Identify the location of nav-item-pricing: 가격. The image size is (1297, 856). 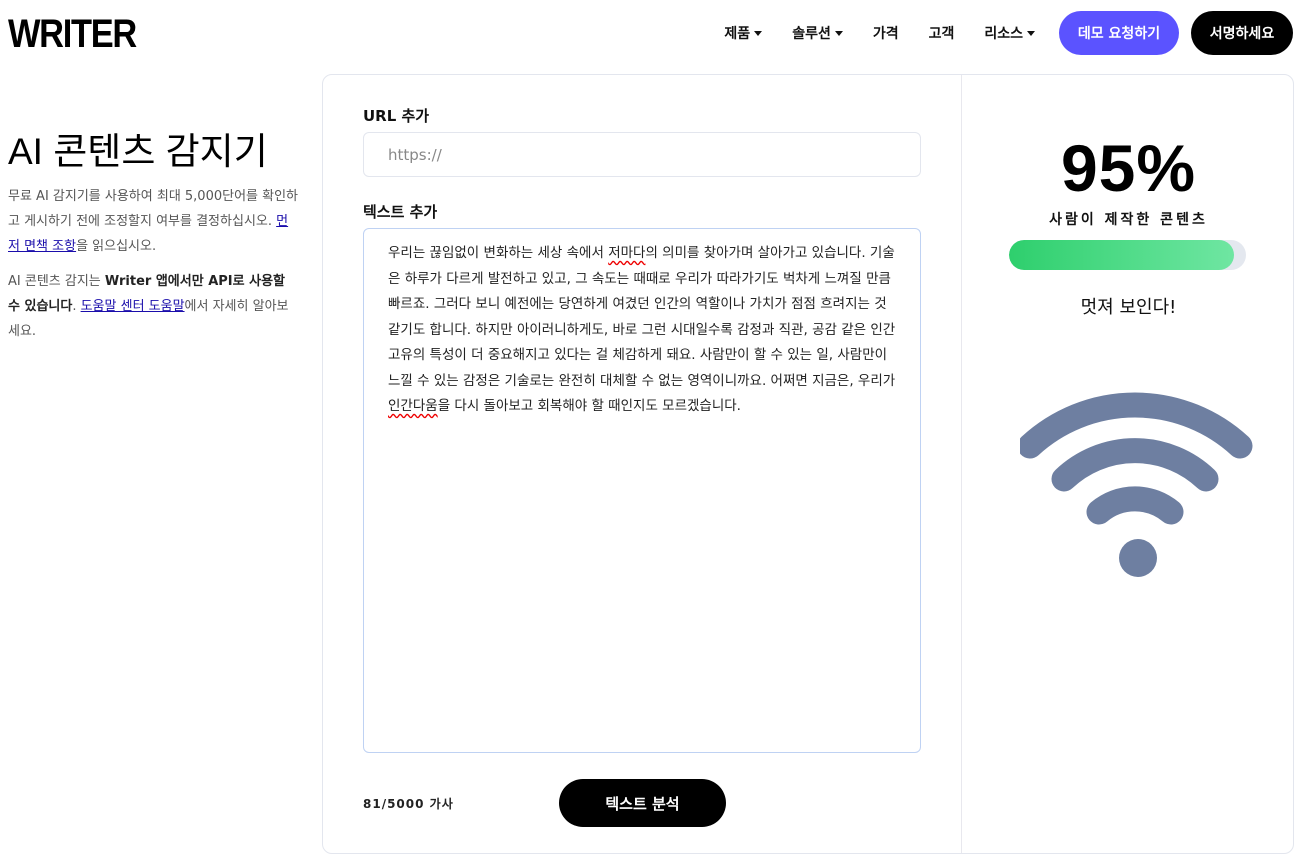
(886, 33).